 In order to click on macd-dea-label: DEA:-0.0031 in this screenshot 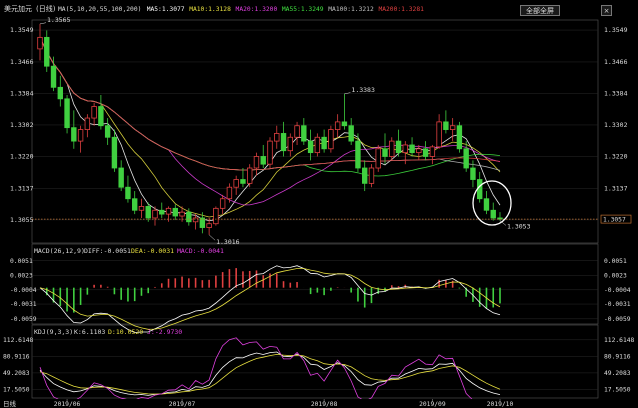, I will do `click(152, 251)`.